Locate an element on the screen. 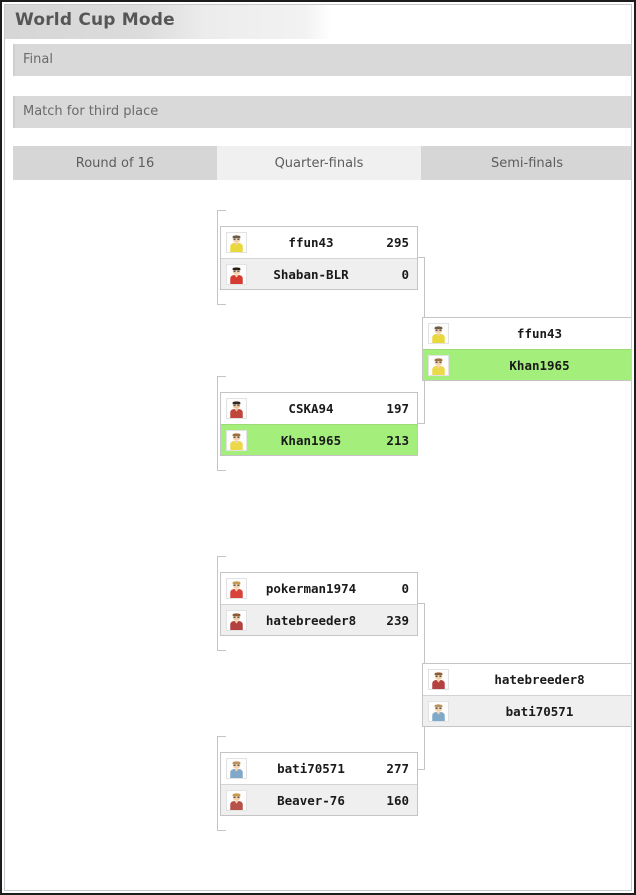 The image size is (636, 895). tab-quarter-finals: Quarter-finals is located at coordinates (319, 163).